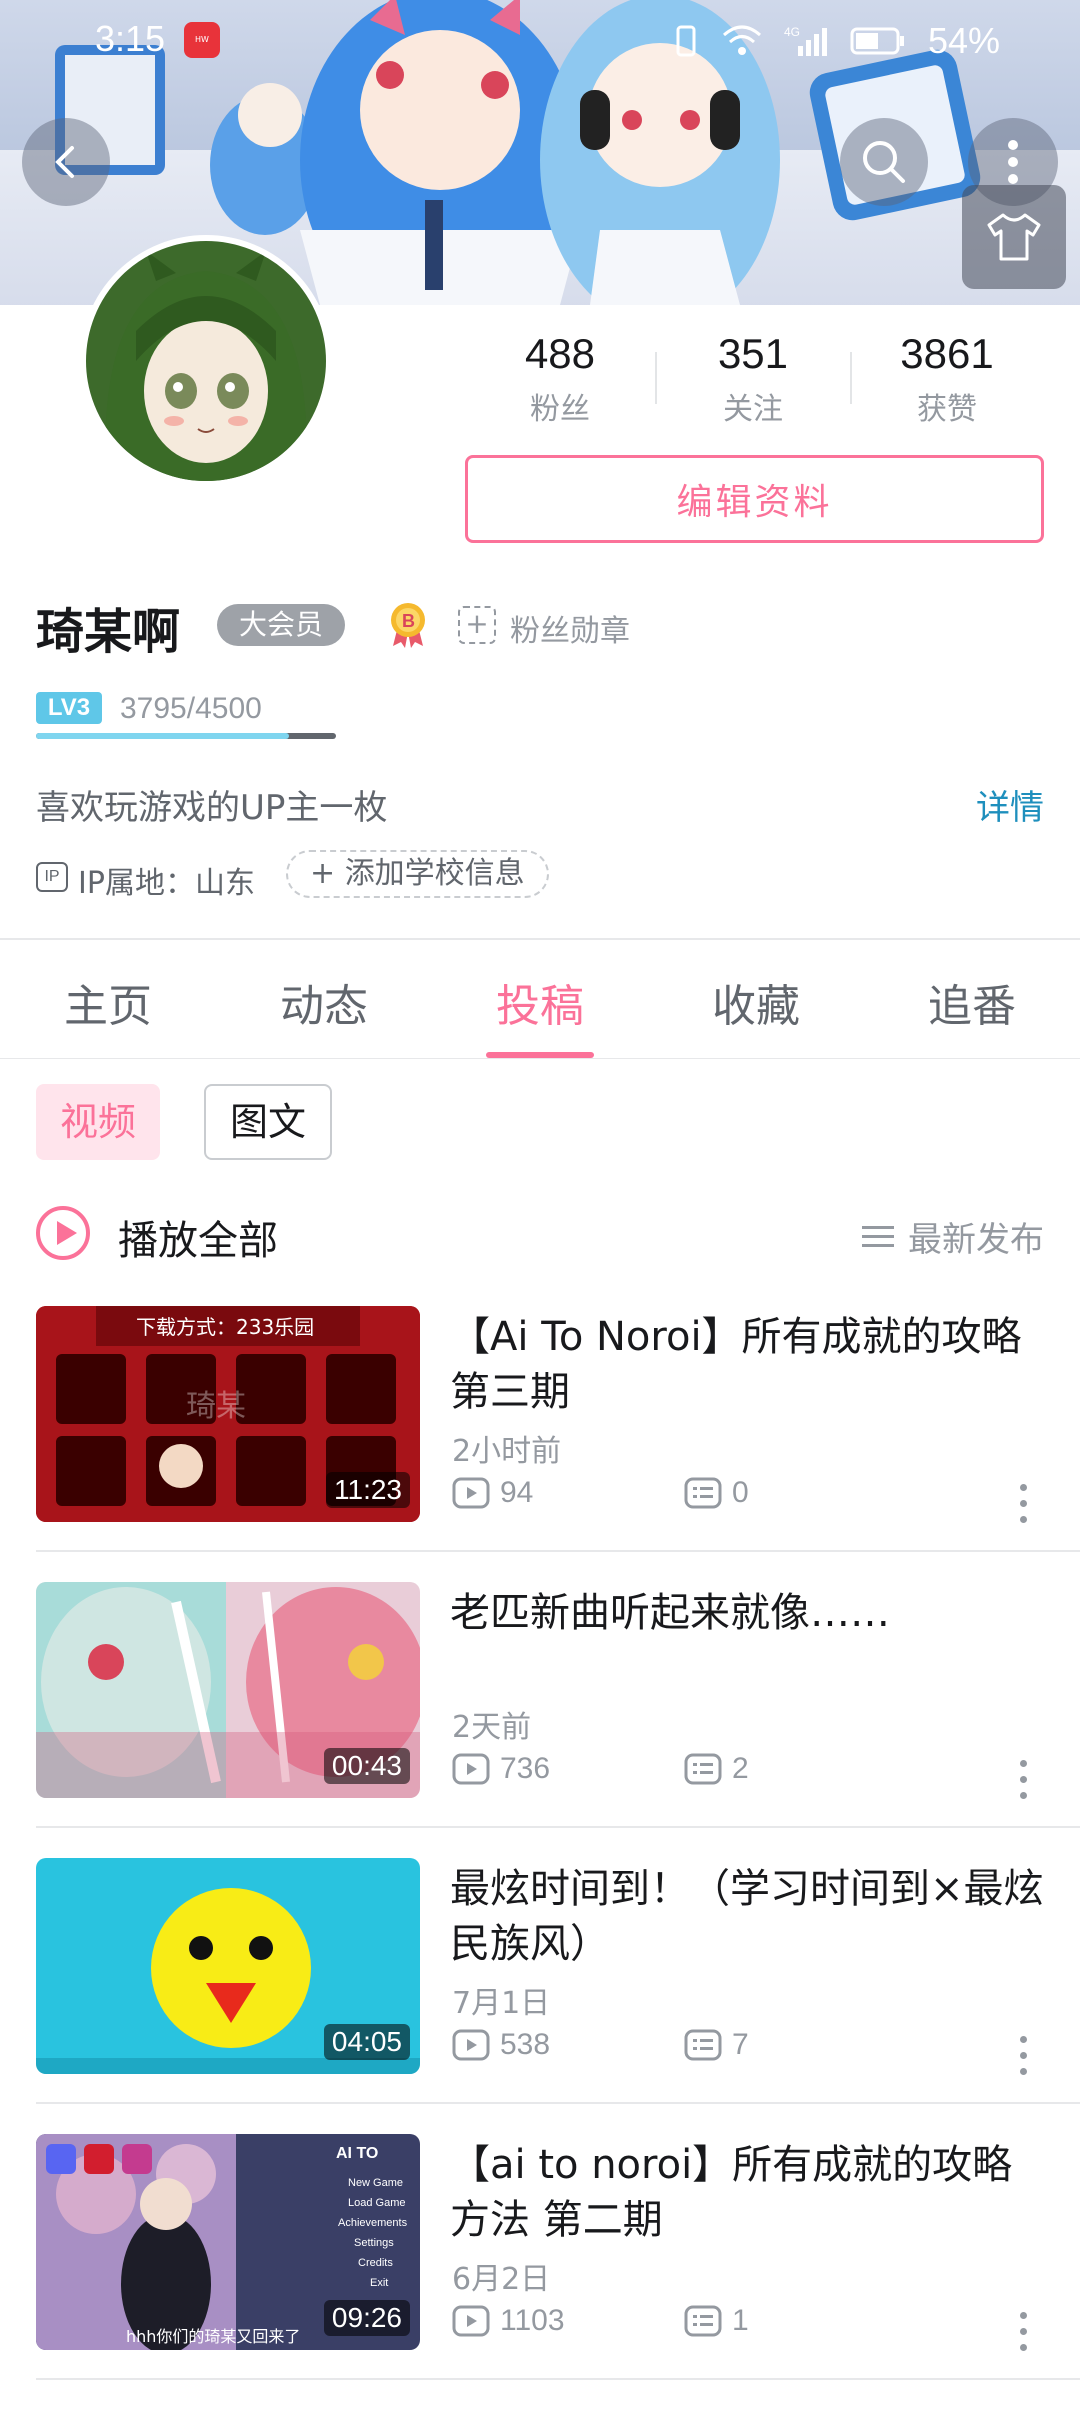 The image size is (1080, 2410). Describe the element at coordinates (716, 2321) in the screenshot. I see `video-comments: 1` at that location.